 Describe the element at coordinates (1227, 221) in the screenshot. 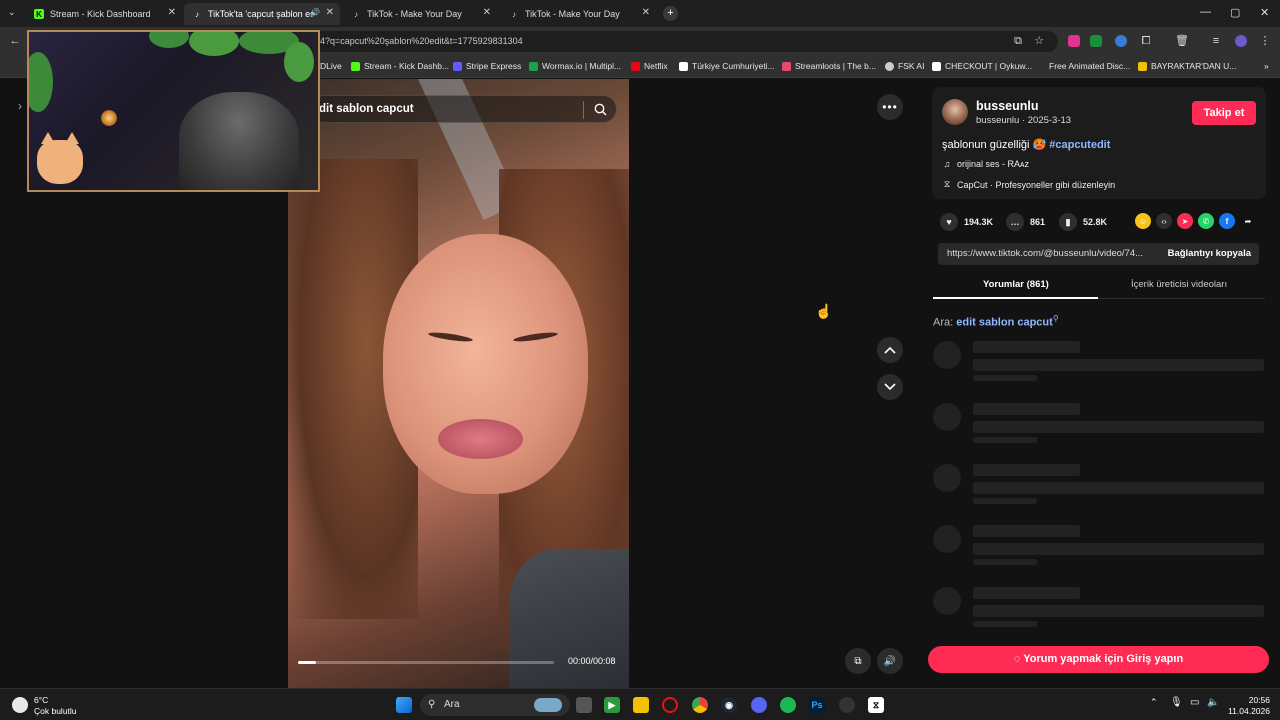

I see `facebook-icon: f` at that location.